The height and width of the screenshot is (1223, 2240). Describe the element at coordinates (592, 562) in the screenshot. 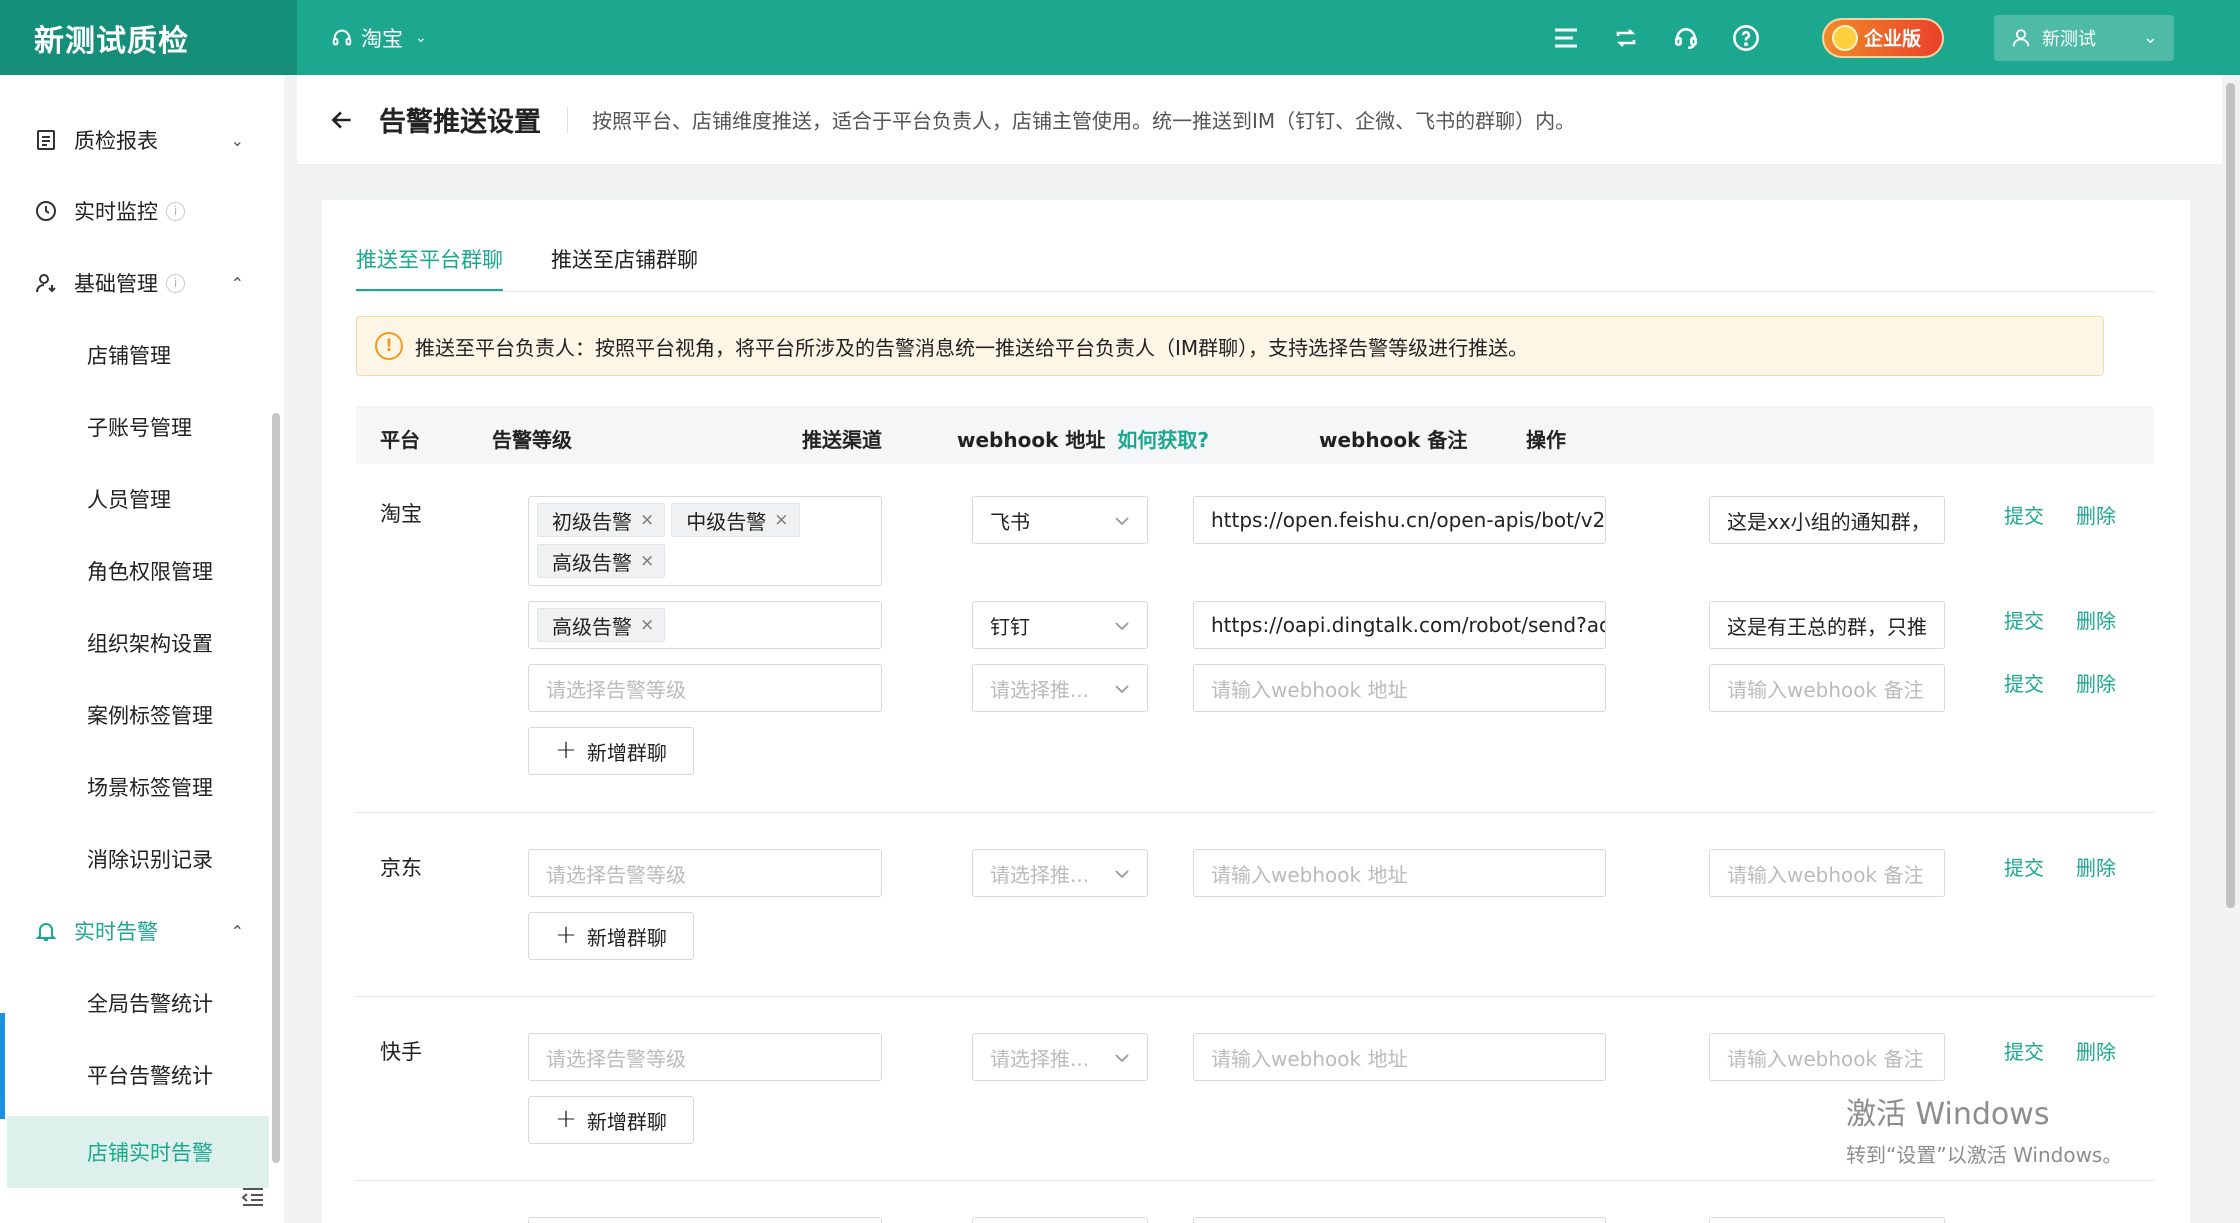

I see `level-tag-label: 高级告警` at that location.